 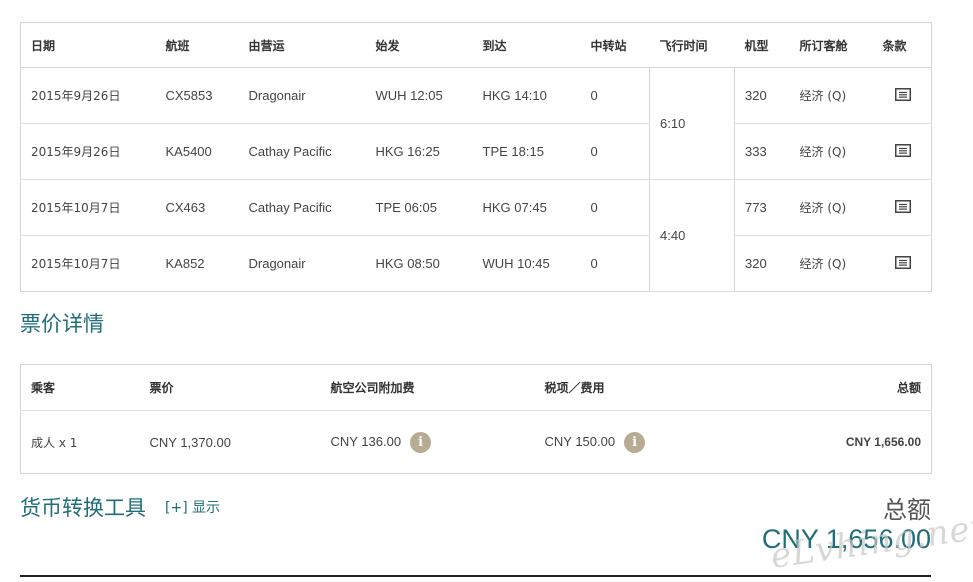 What do you see at coordinates (192, 507) in the screenshot?
I see `currency-converter-toggle: [+] 显示` at bounding box center [192, 507].